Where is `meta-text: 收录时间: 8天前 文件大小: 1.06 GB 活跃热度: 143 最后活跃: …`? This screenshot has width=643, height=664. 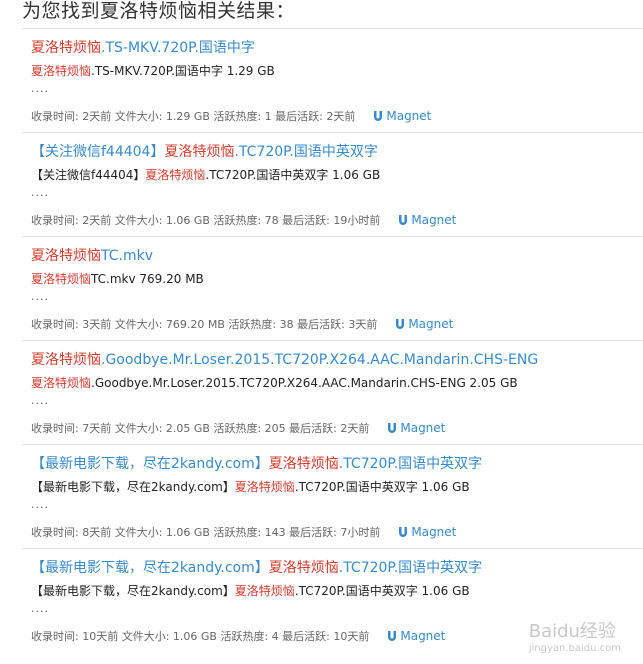
meta-text: 收录时间: 8天前 文件大小: 1.06 GB 活跃热度: 143 最后活跃: … is located at coordinates (206, 532).